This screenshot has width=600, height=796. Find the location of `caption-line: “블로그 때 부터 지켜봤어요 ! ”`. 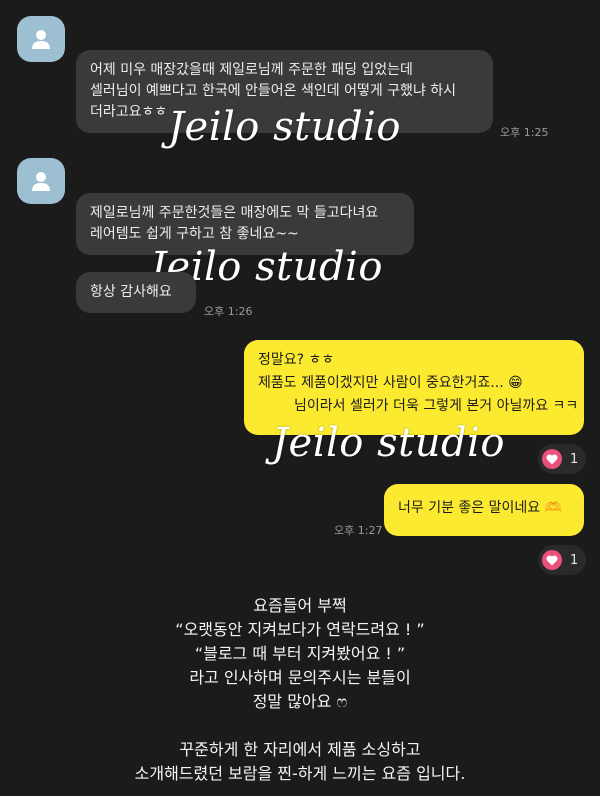

caption-line: “블로그 때 부터 지켜봤어요 ! ” is located at coordinates (300, 653).